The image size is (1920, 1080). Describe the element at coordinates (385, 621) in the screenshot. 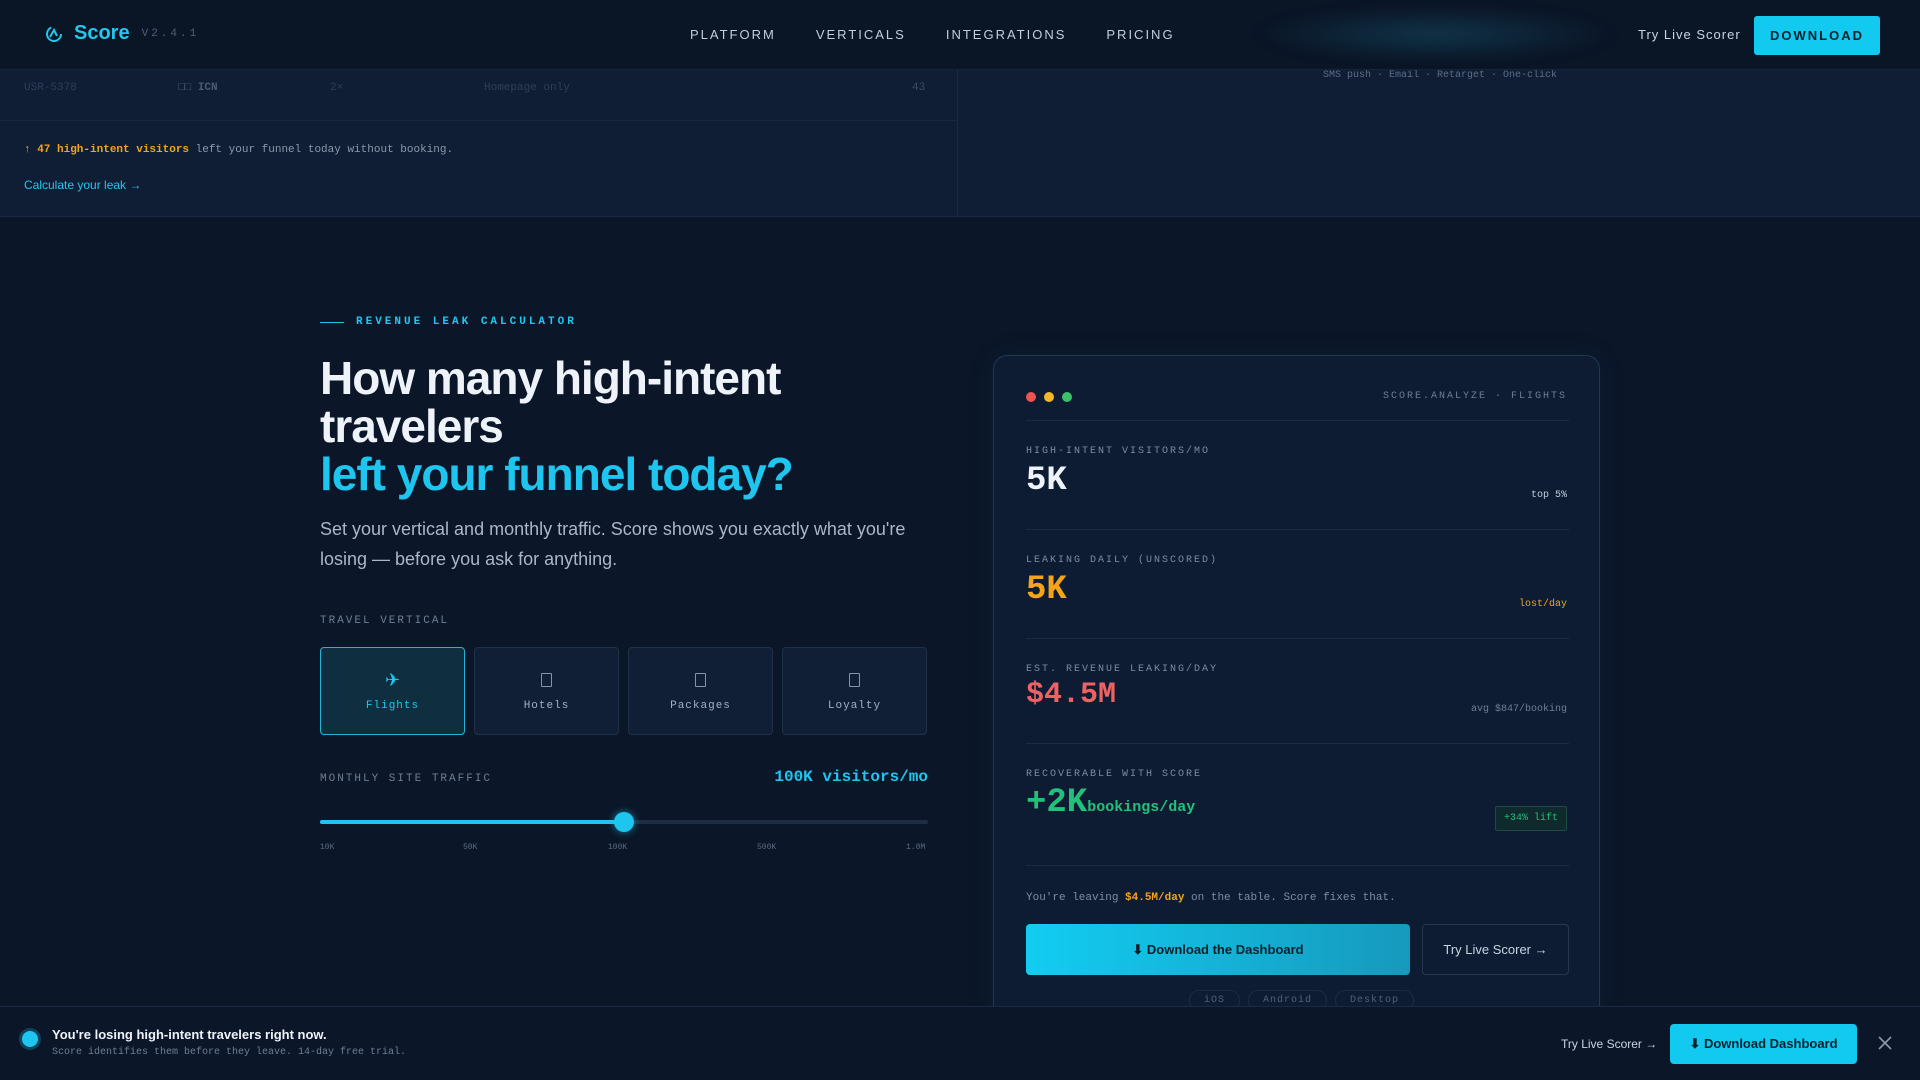

I see `vertical-label: TRAVEL VERTICAL` at that location.